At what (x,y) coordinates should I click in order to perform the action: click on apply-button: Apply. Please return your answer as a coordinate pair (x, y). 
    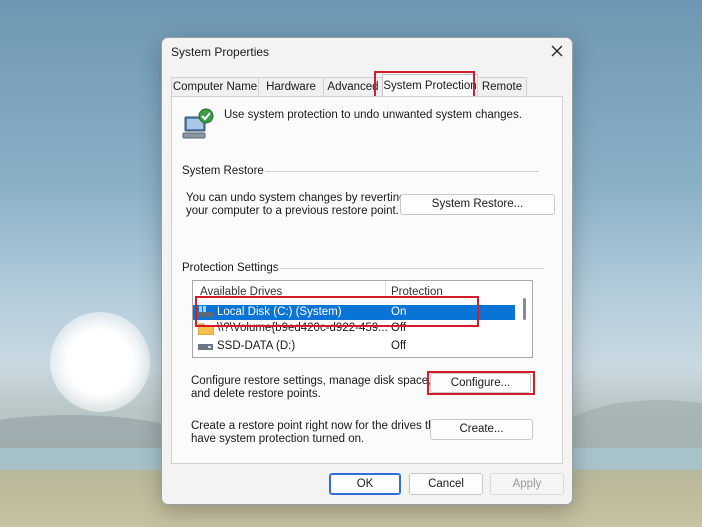
    Looking at the image, I should click on (527, 484).